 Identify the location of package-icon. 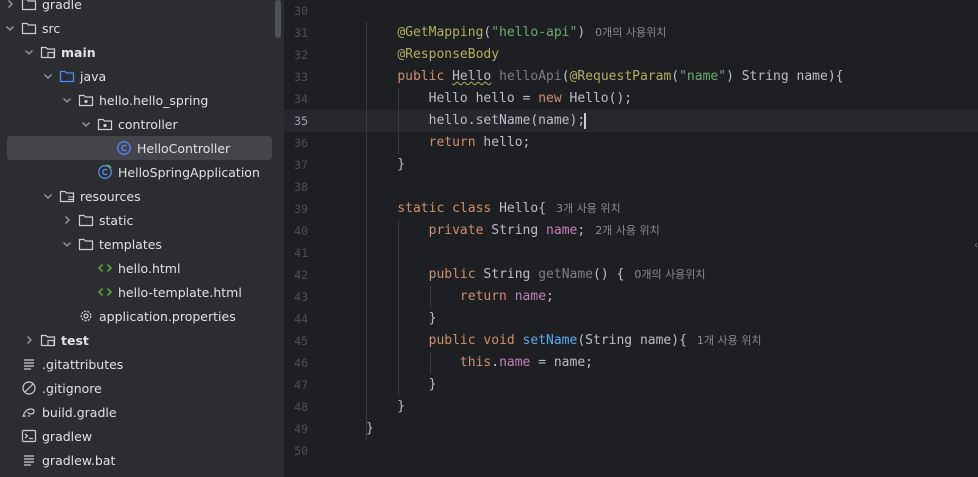
(105, 124).